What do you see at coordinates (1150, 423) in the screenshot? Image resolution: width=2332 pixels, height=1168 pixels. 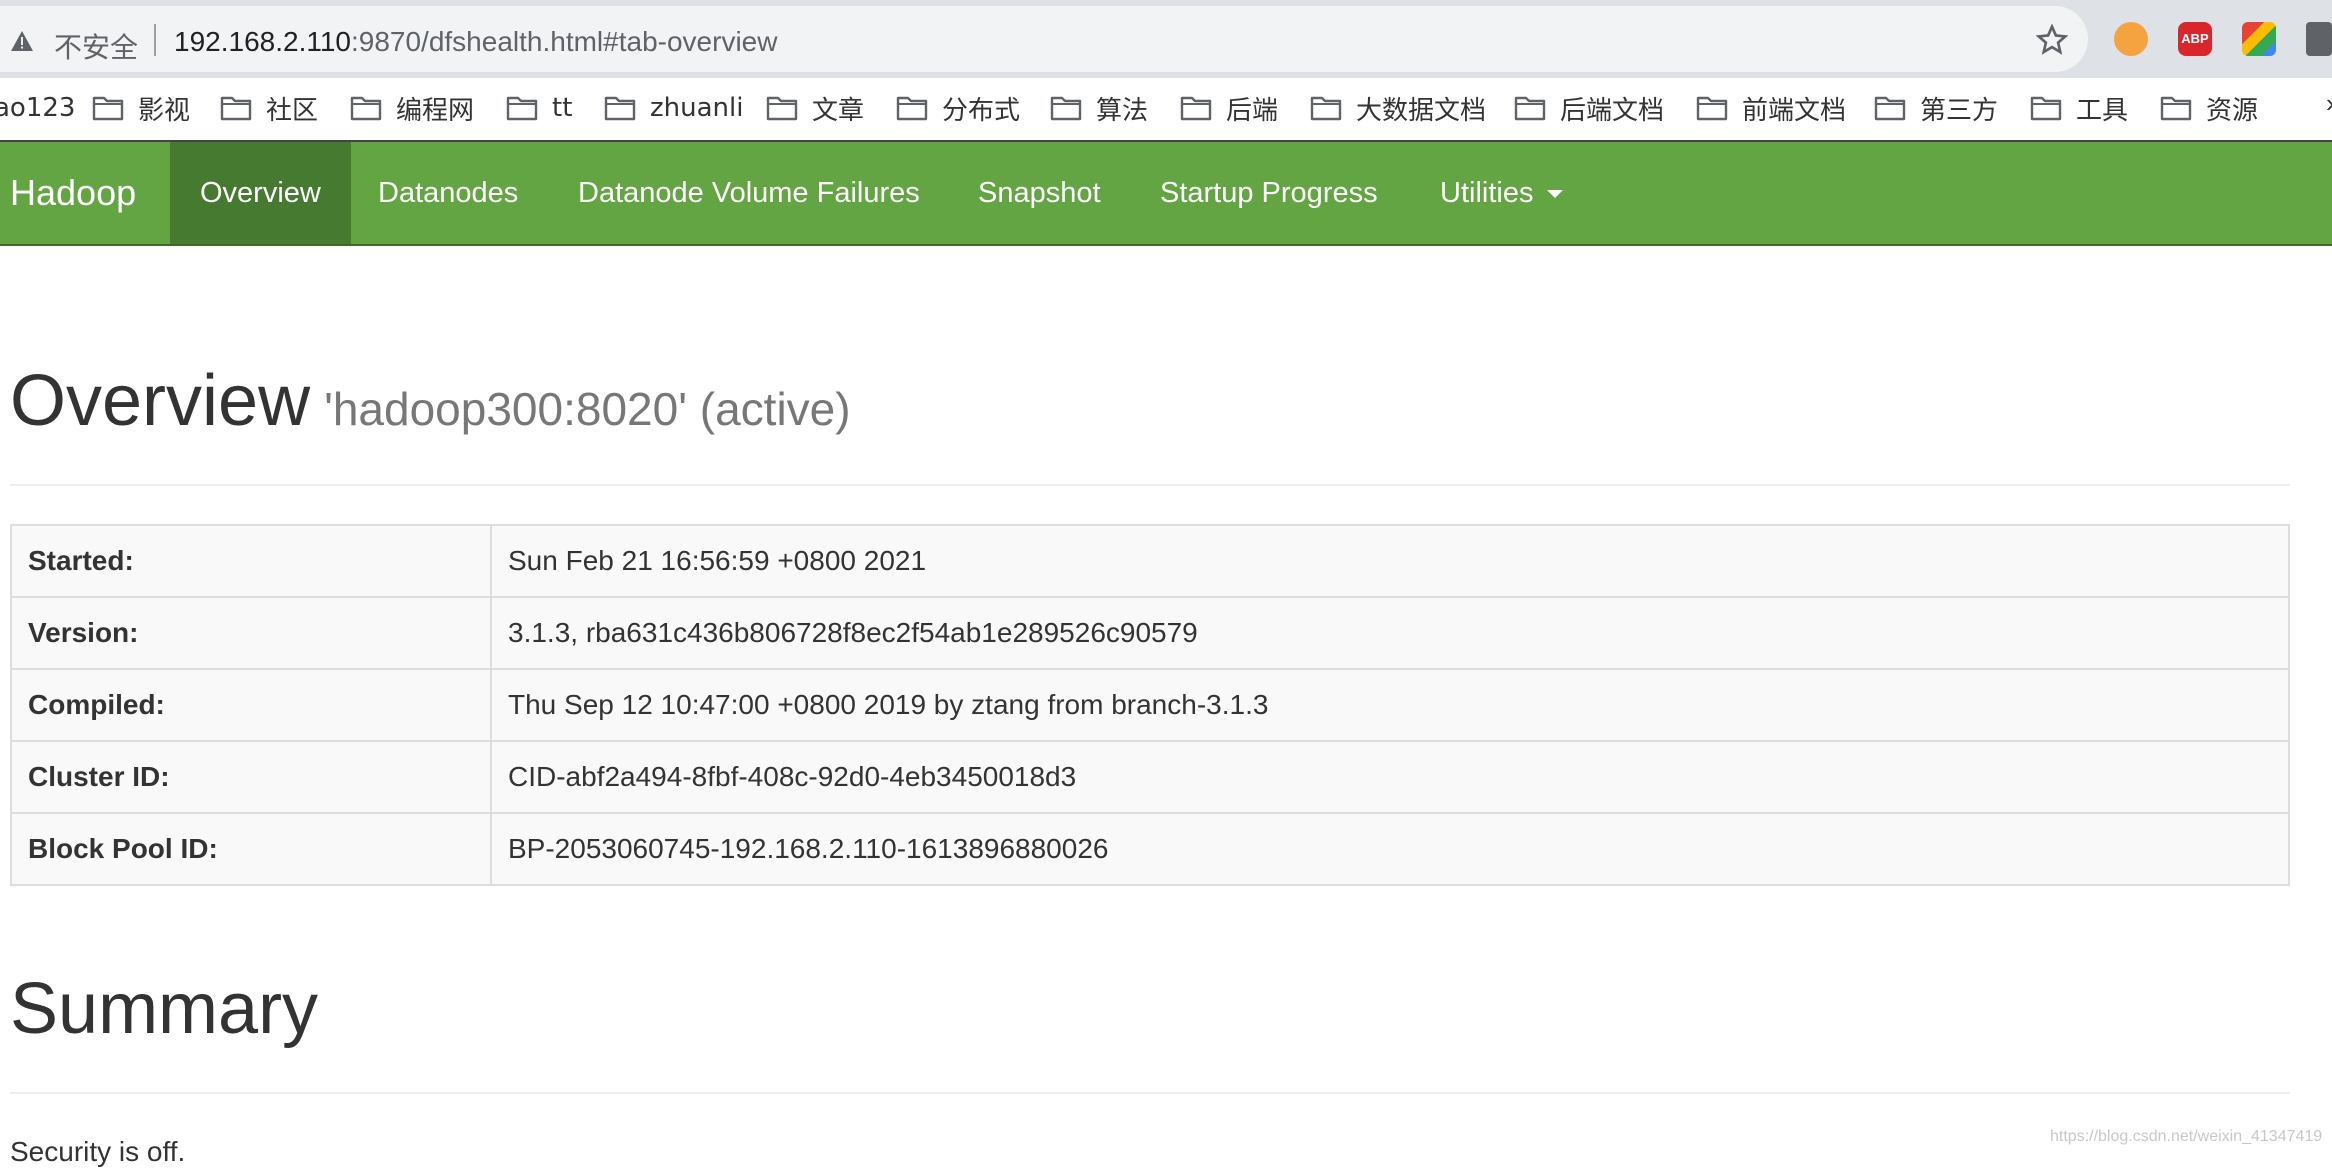 I see `overview-header: Overview'hadoop300:8020' (active)` at bounding box center [1150, 423].